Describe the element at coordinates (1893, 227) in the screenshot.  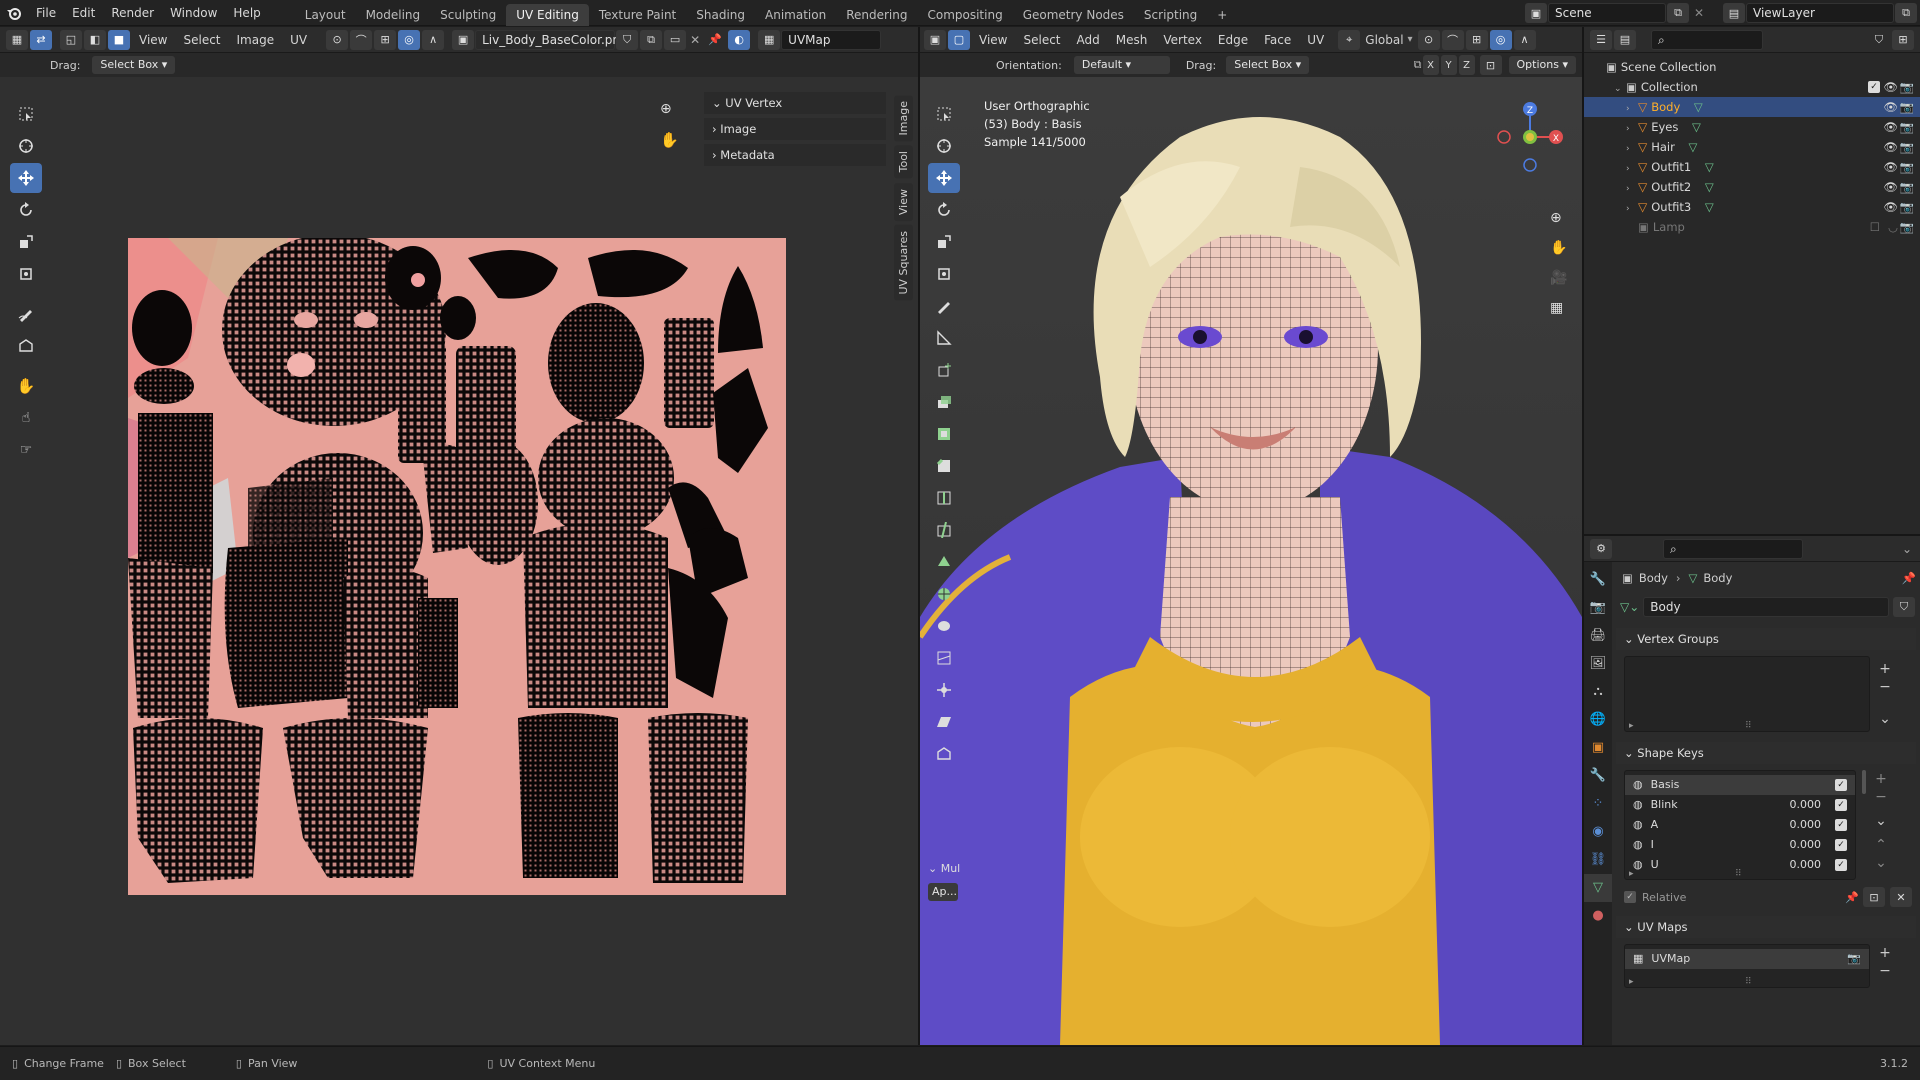
I see `visibility-icon: ◡` at that location.